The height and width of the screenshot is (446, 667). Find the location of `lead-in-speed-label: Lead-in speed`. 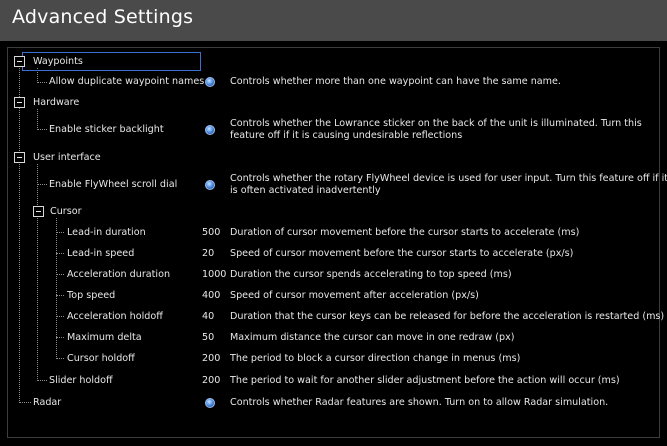

lead-in-speed-label: Lead-in speed is located at coordinates (100, 254).